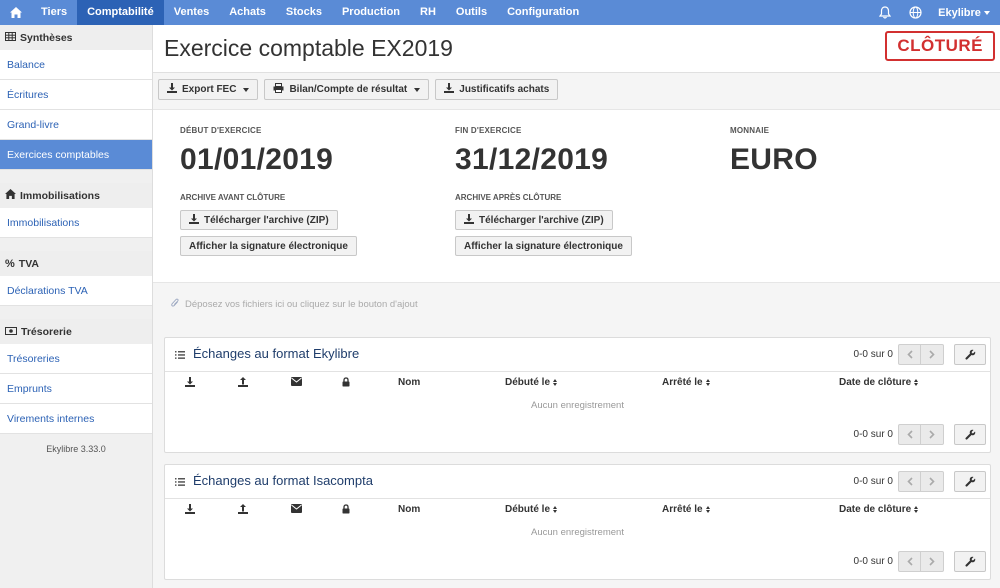 This screenshot has height=588, width=1000. I want to click on title-bar: Exercice comptable EX2019 CLÔTURÉ, so click(576, 49).